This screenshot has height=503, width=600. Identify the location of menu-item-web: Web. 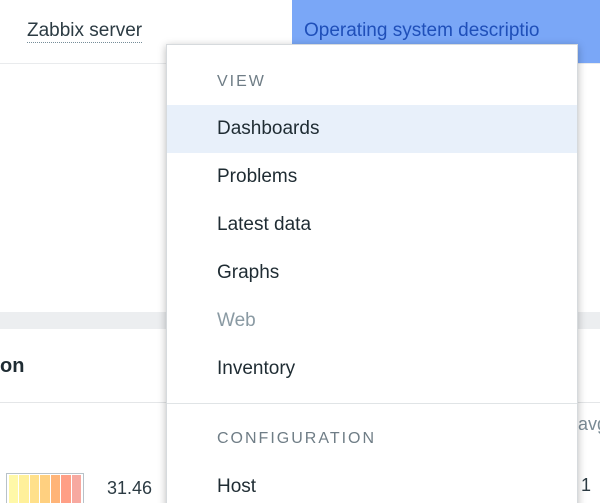
(236, 320).